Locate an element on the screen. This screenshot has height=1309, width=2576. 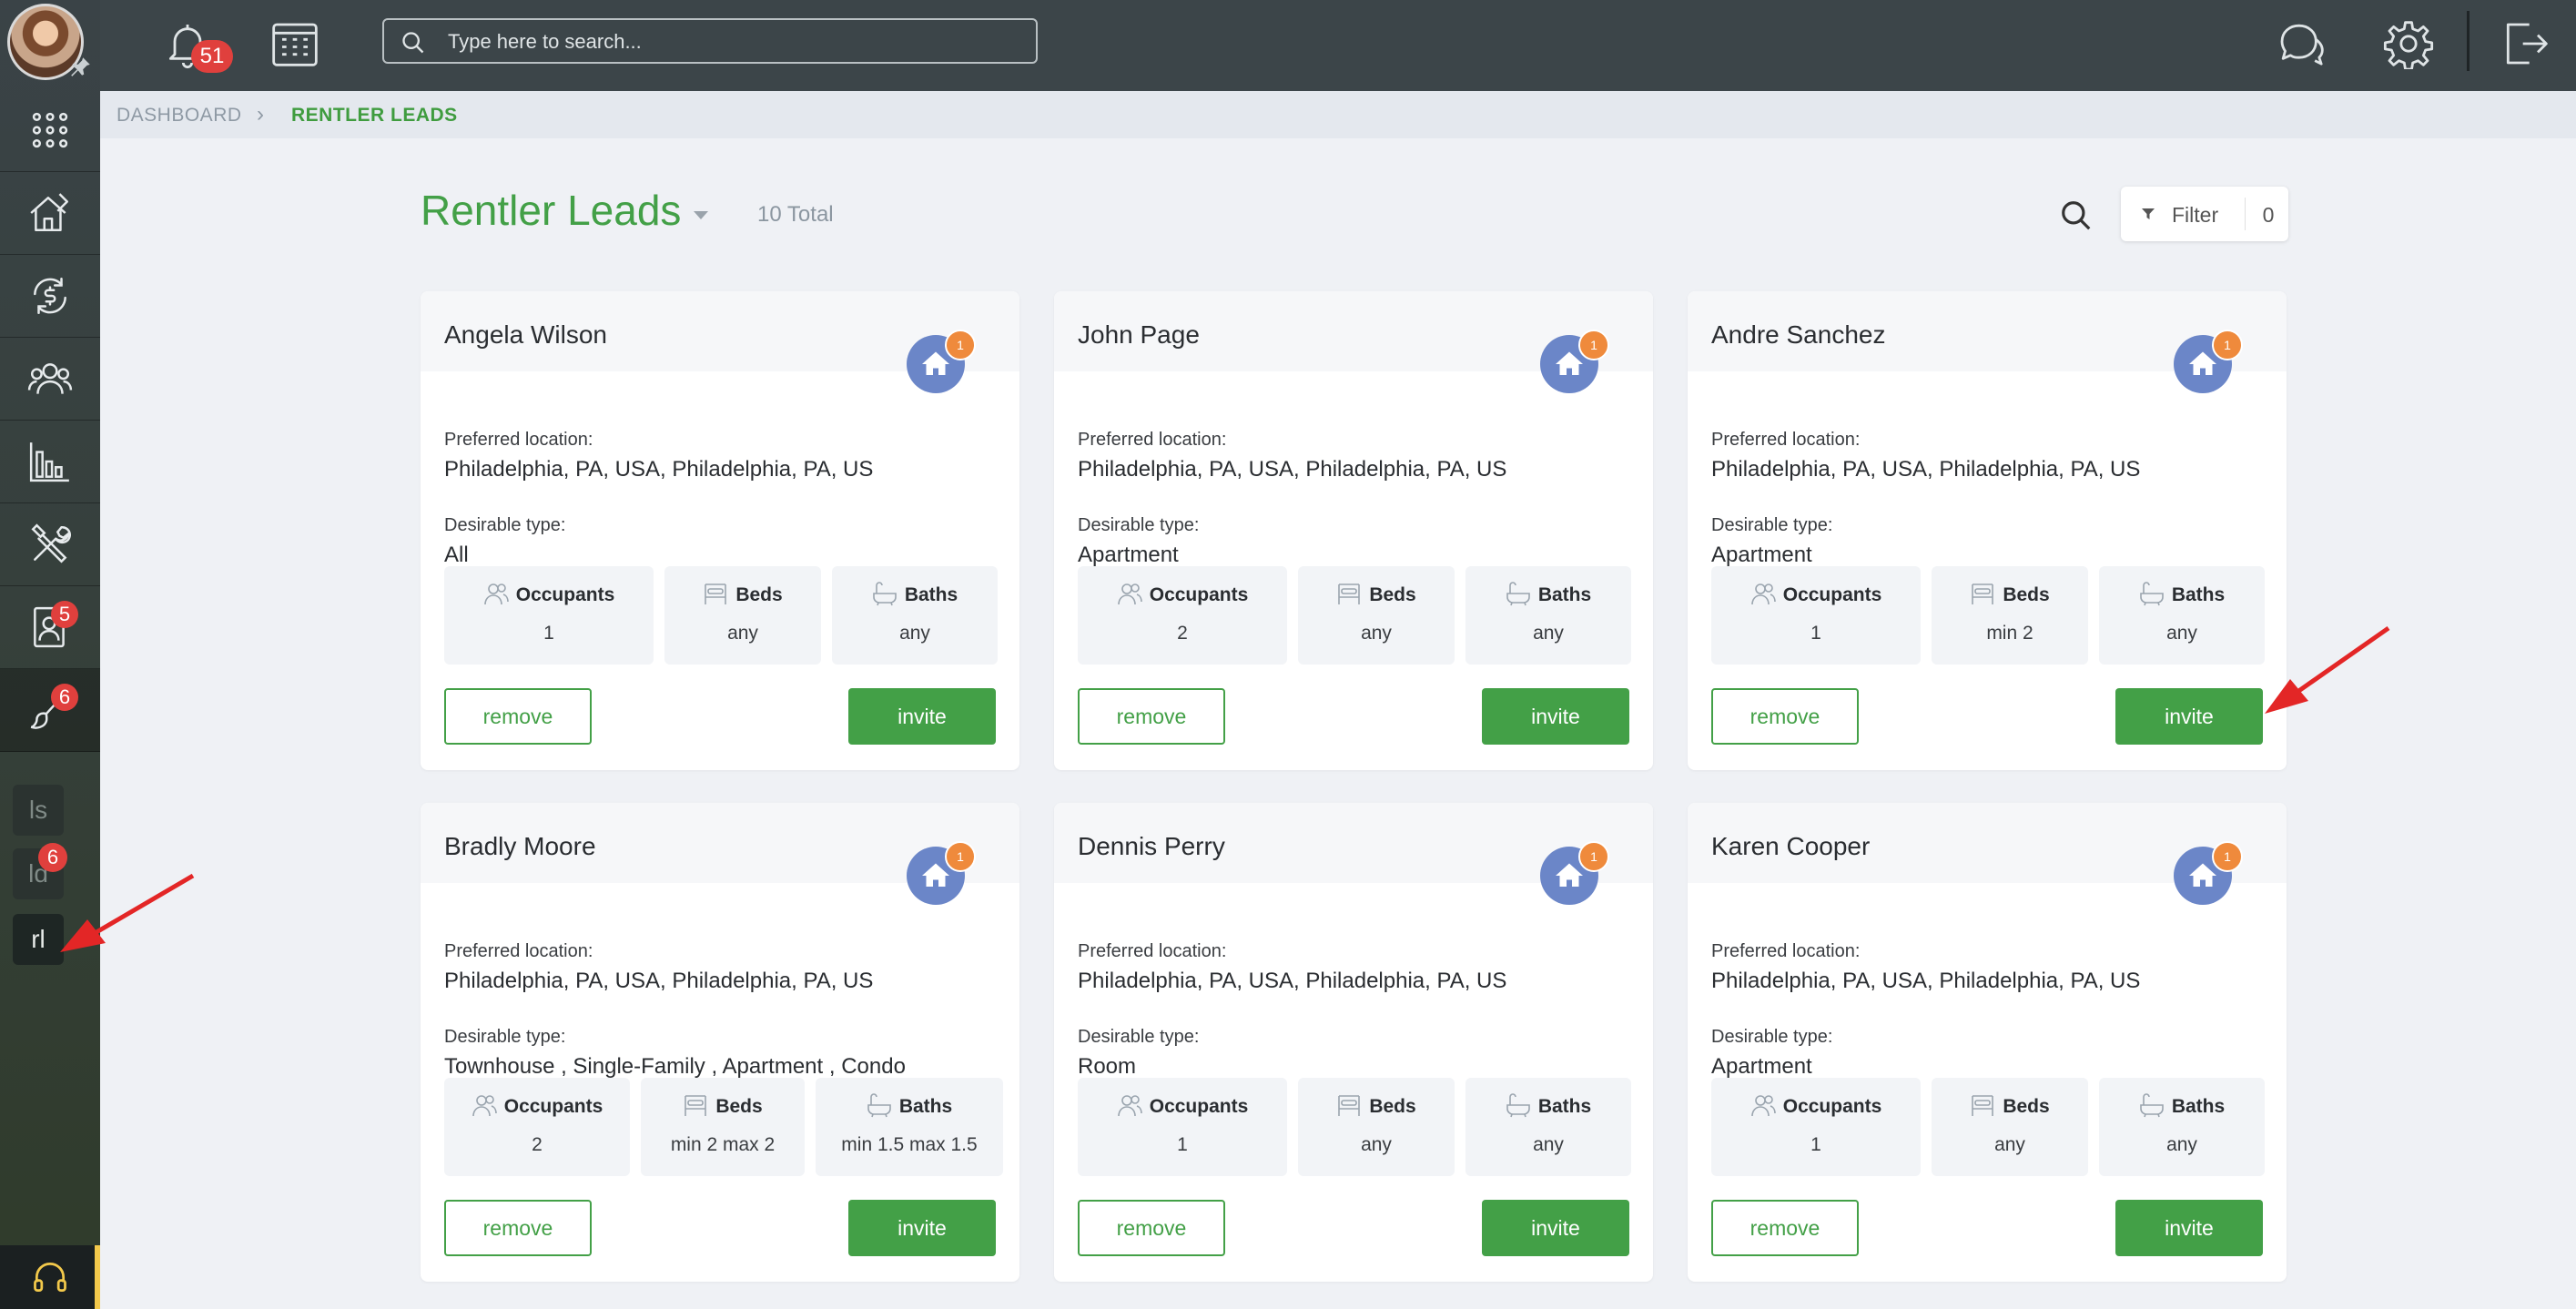
baths-value: min 1.5 max 1.5 is located at coordinates (909, 1144).